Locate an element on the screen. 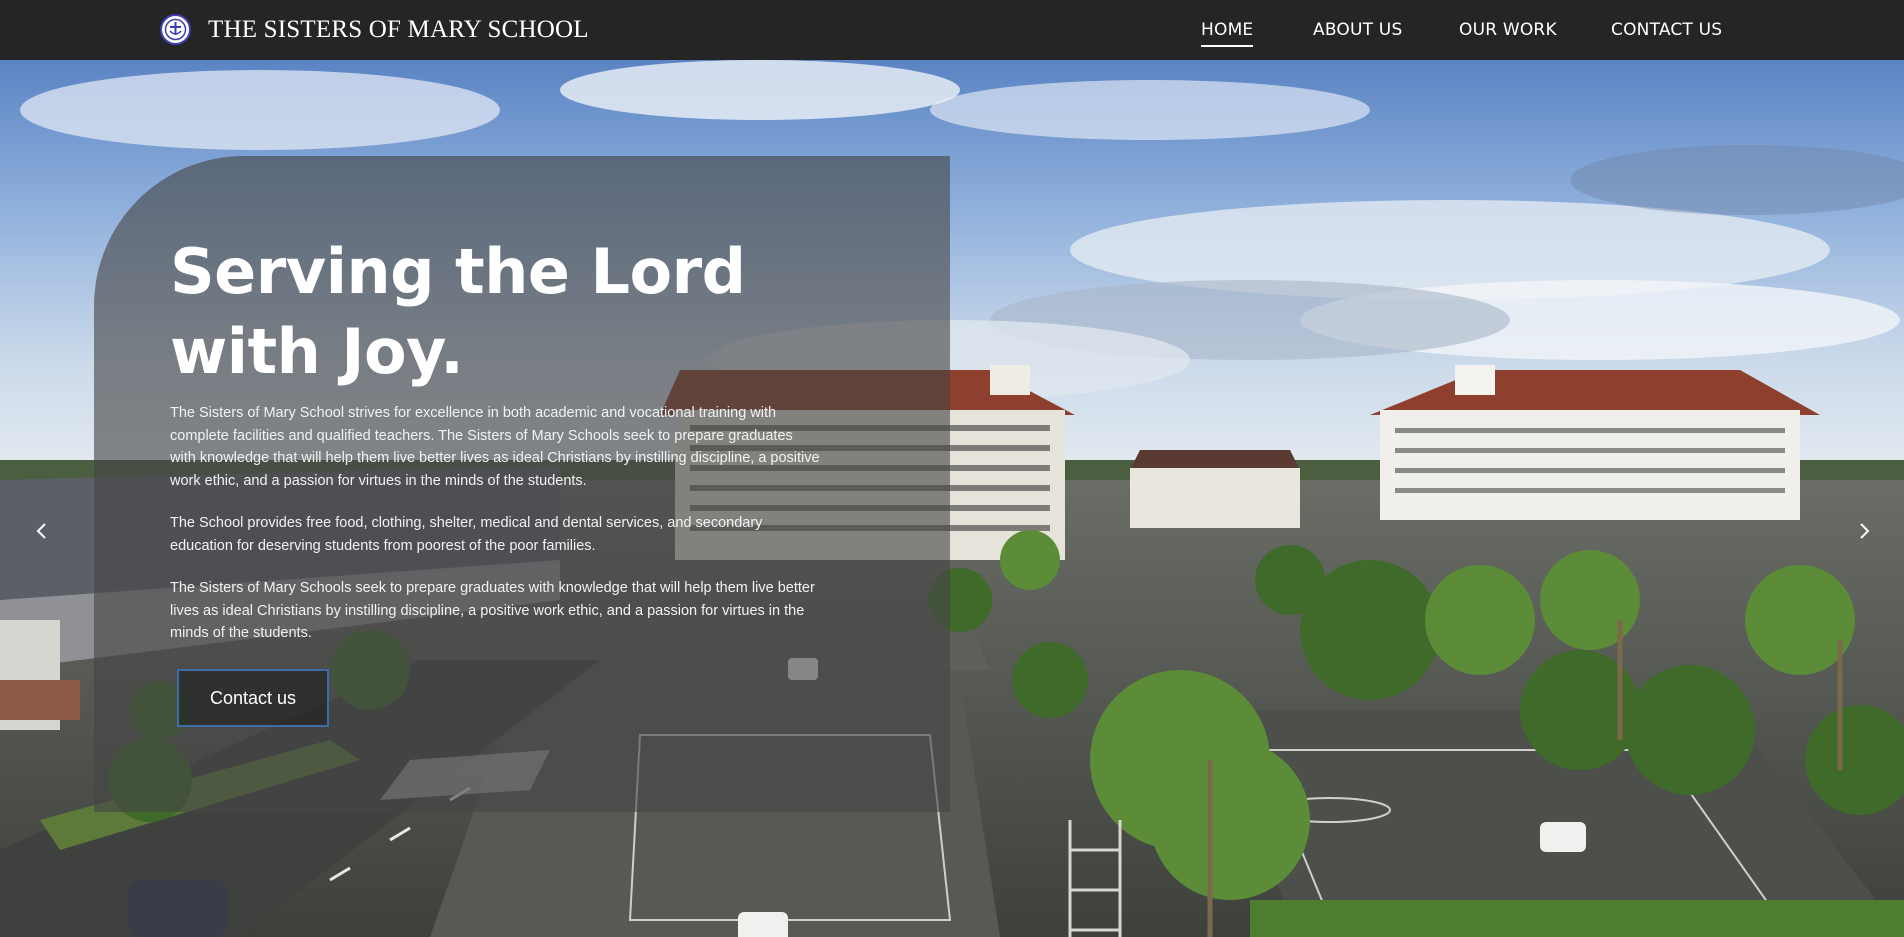  nav-contact-us: CONTACT US is located at coordinates (1666, 30).